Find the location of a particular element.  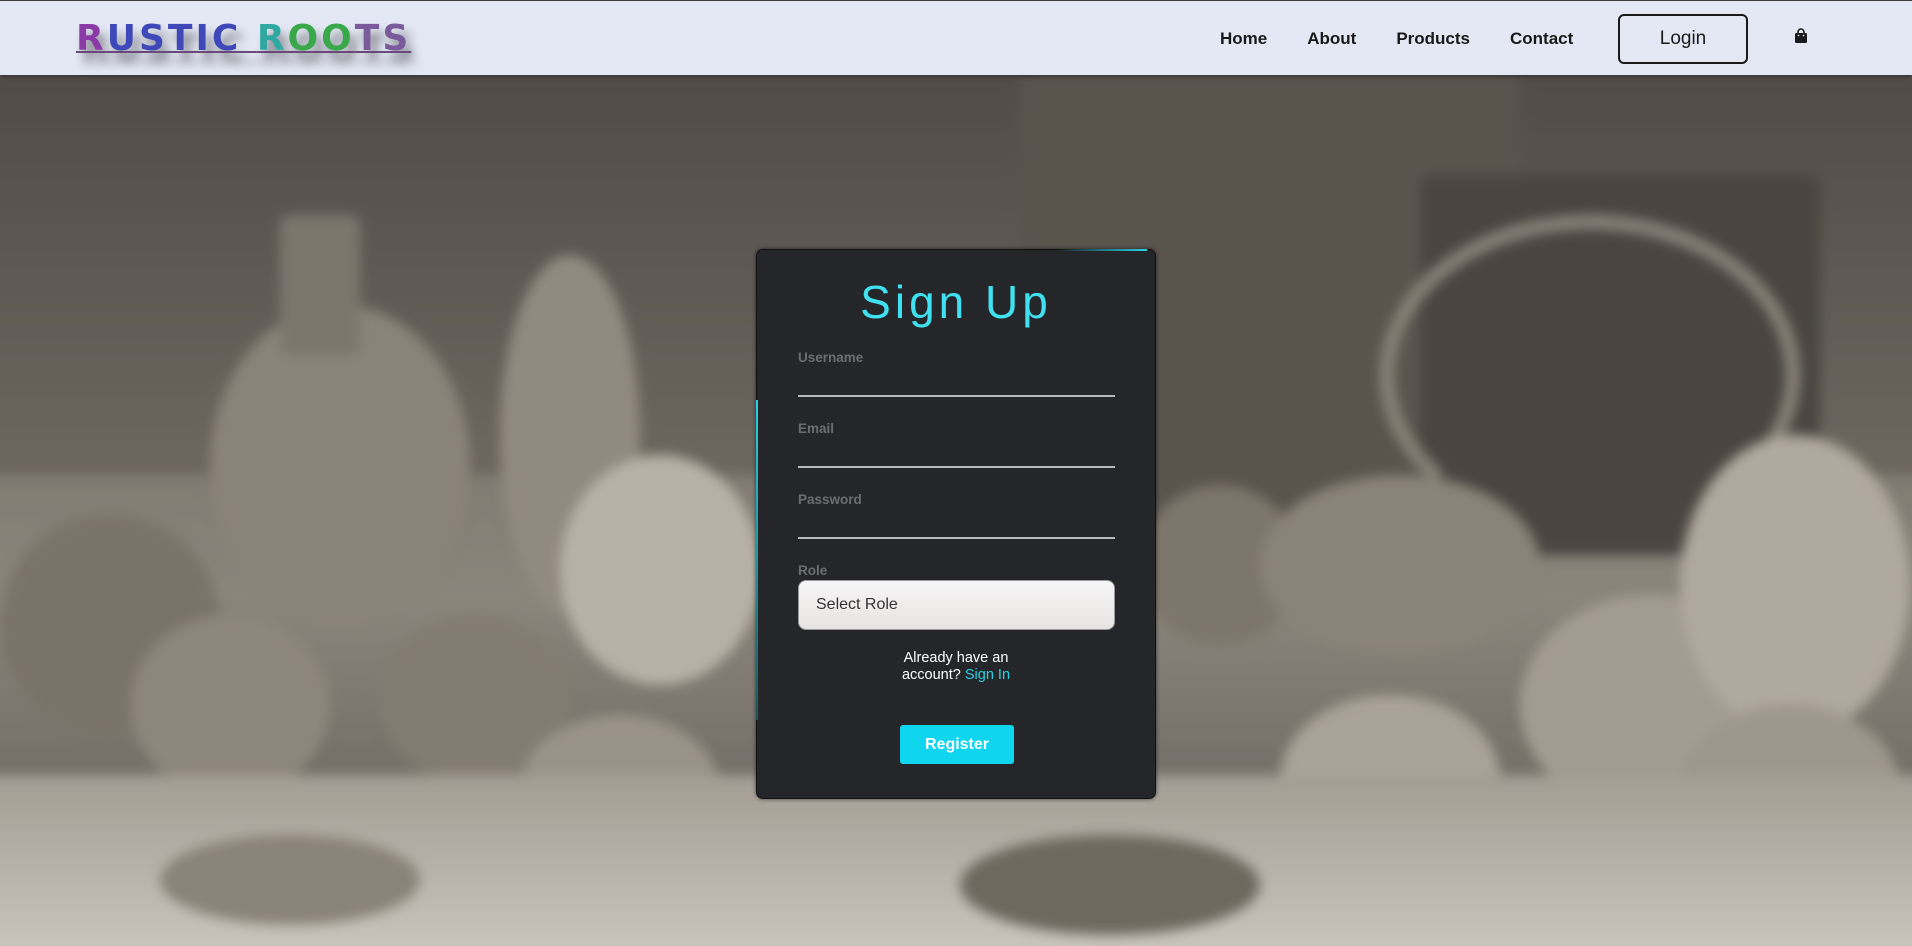

role-field-group: Role Select Role is located at coordinates (956, 596).